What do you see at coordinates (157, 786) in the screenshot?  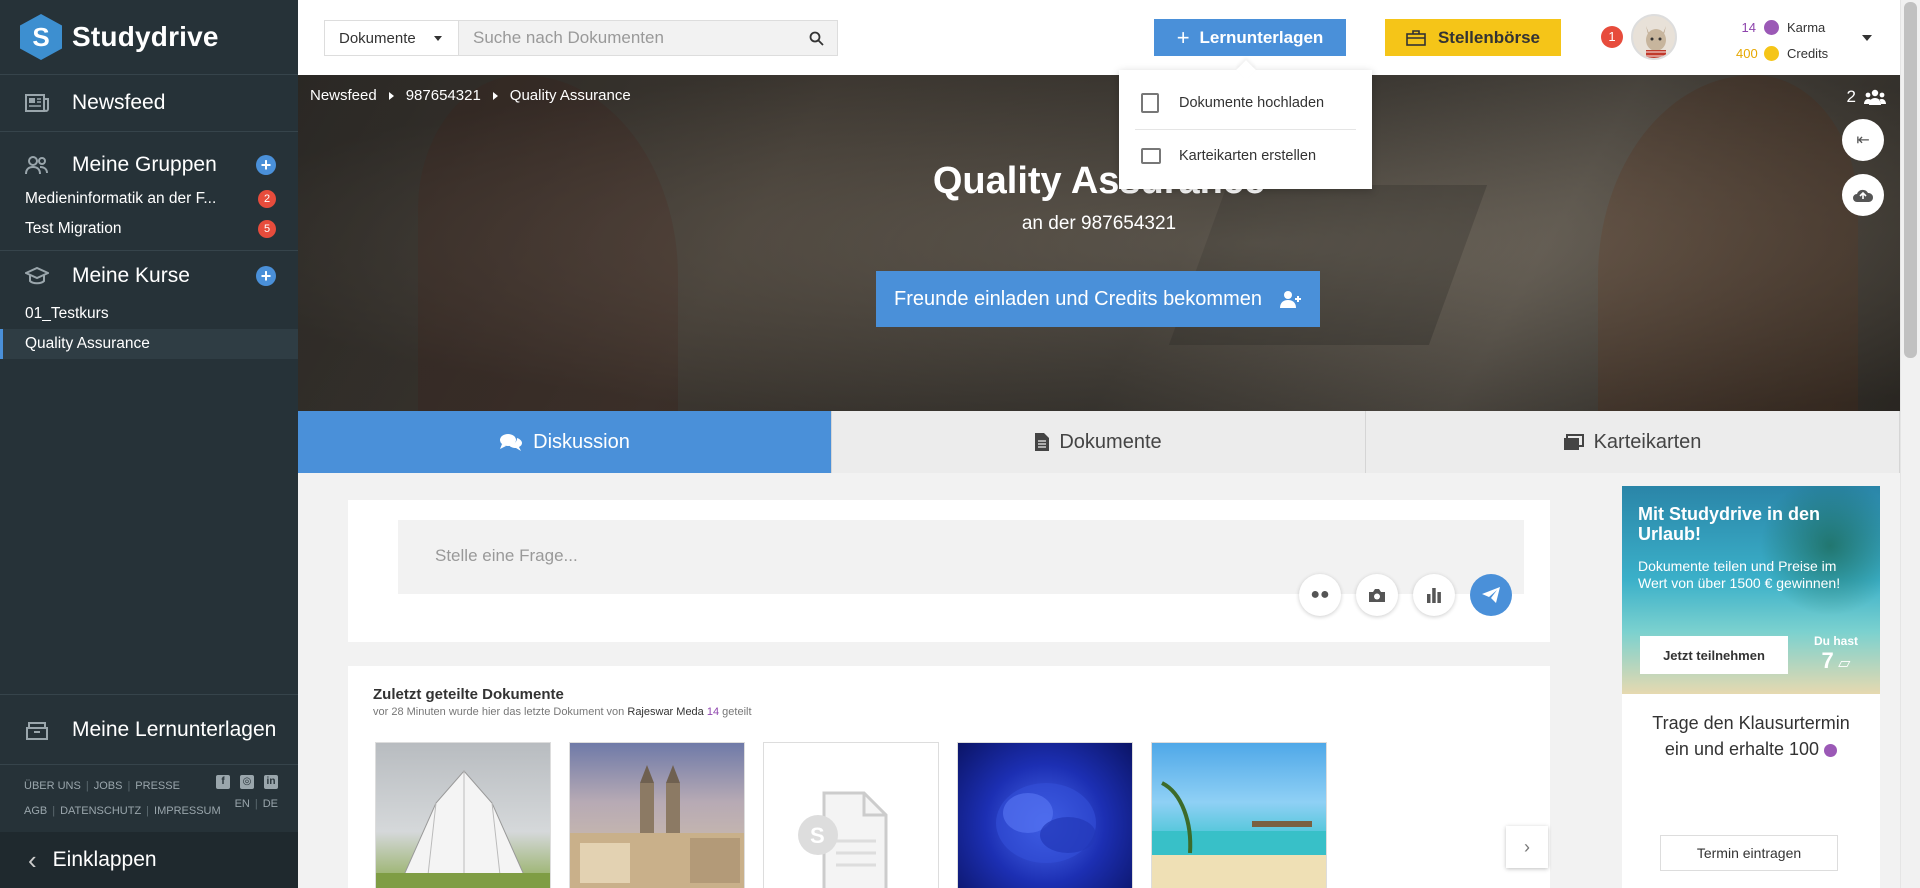 I see `footer-link: PRESSE` at bounding box center [157, 786].